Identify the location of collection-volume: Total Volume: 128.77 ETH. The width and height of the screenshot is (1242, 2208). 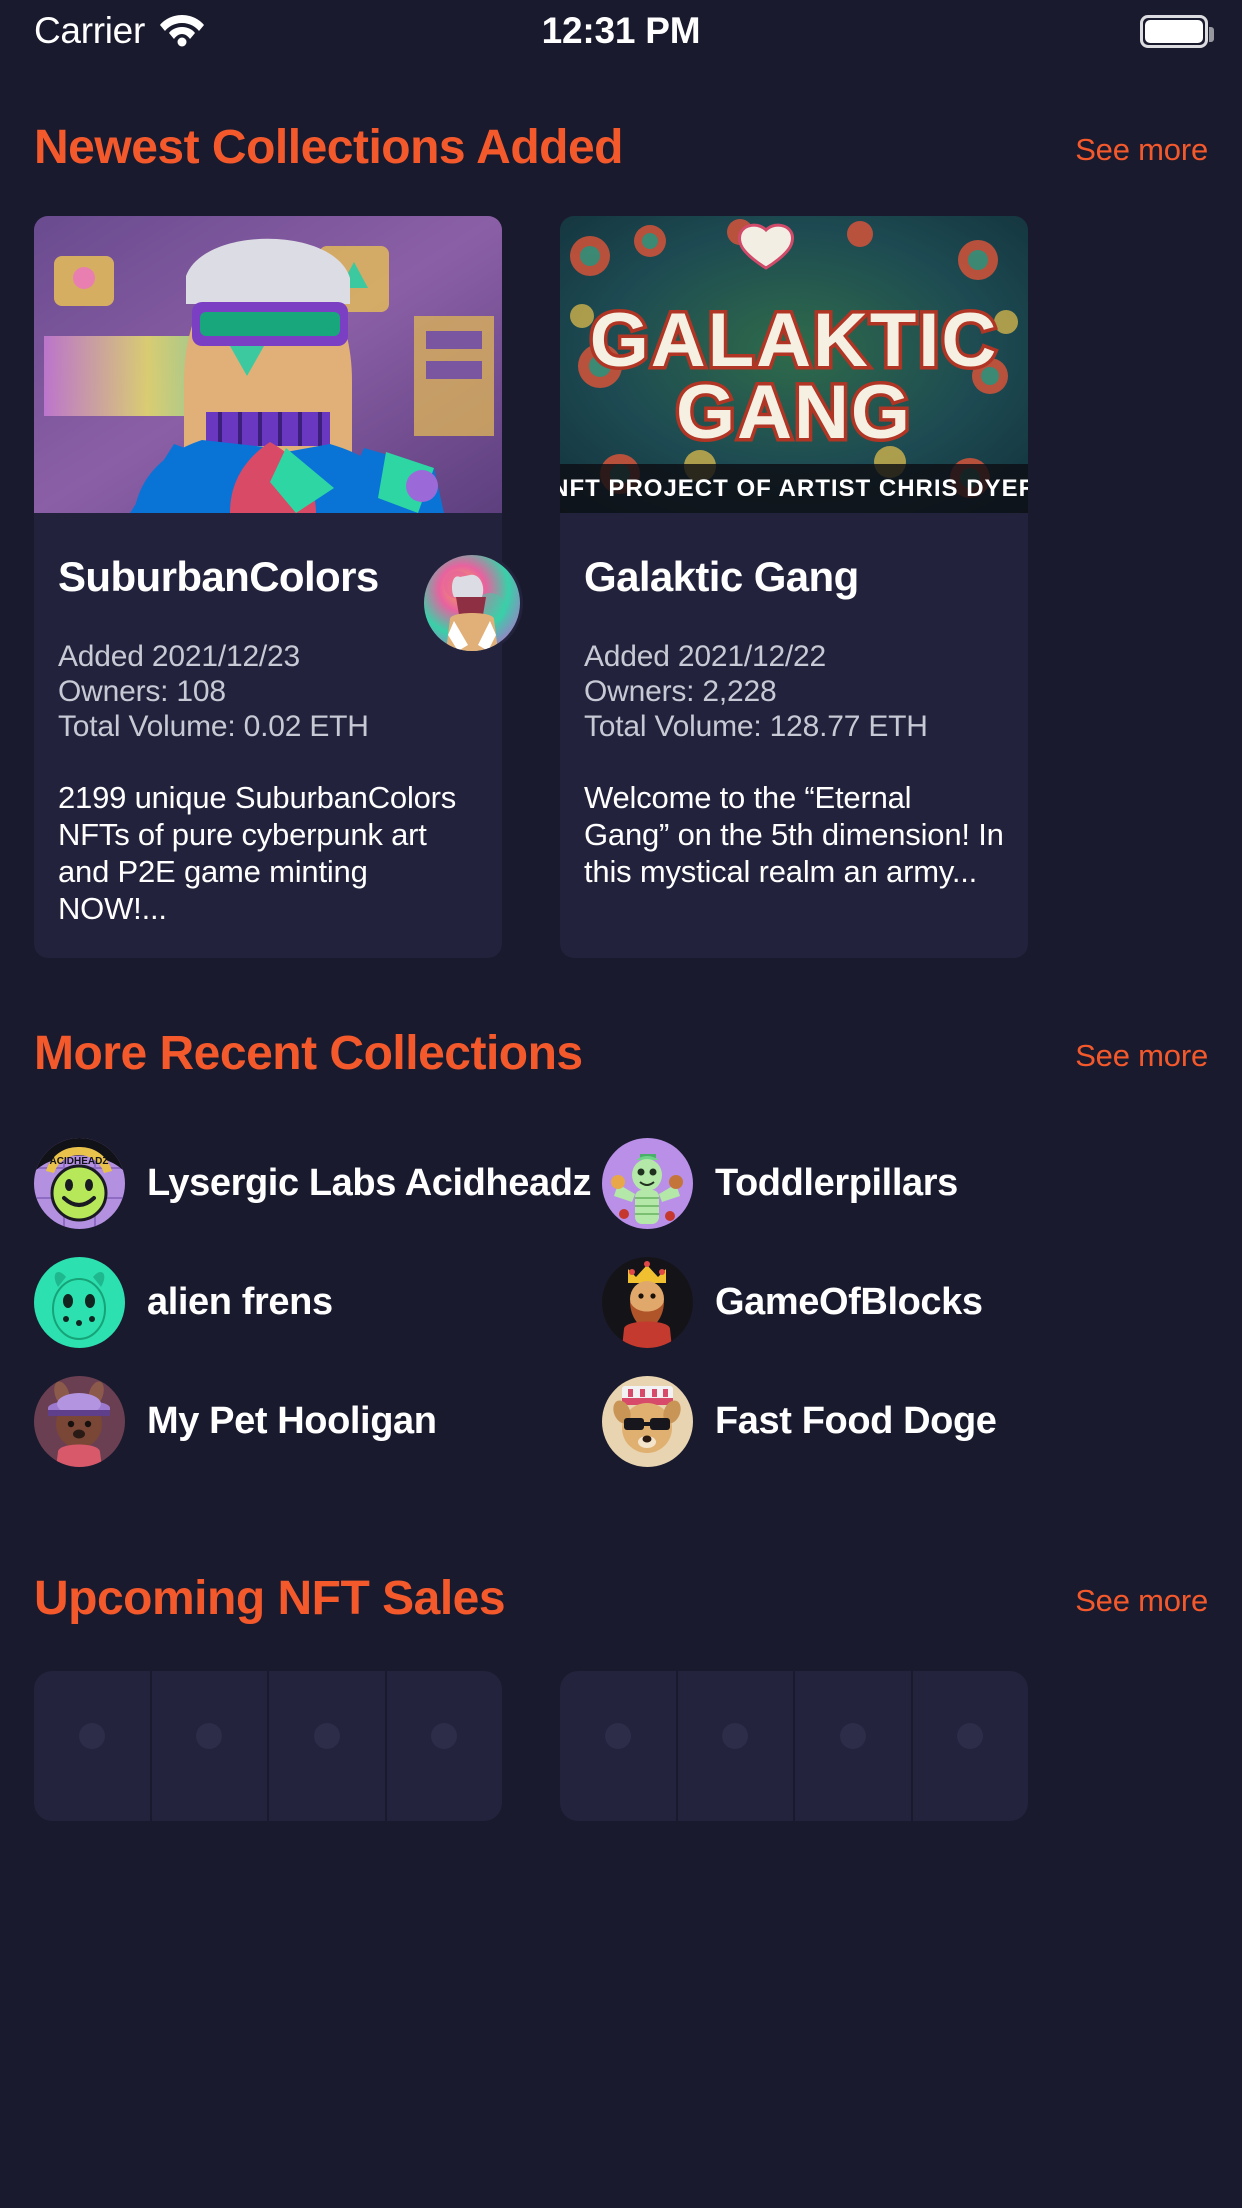
(756, 727).